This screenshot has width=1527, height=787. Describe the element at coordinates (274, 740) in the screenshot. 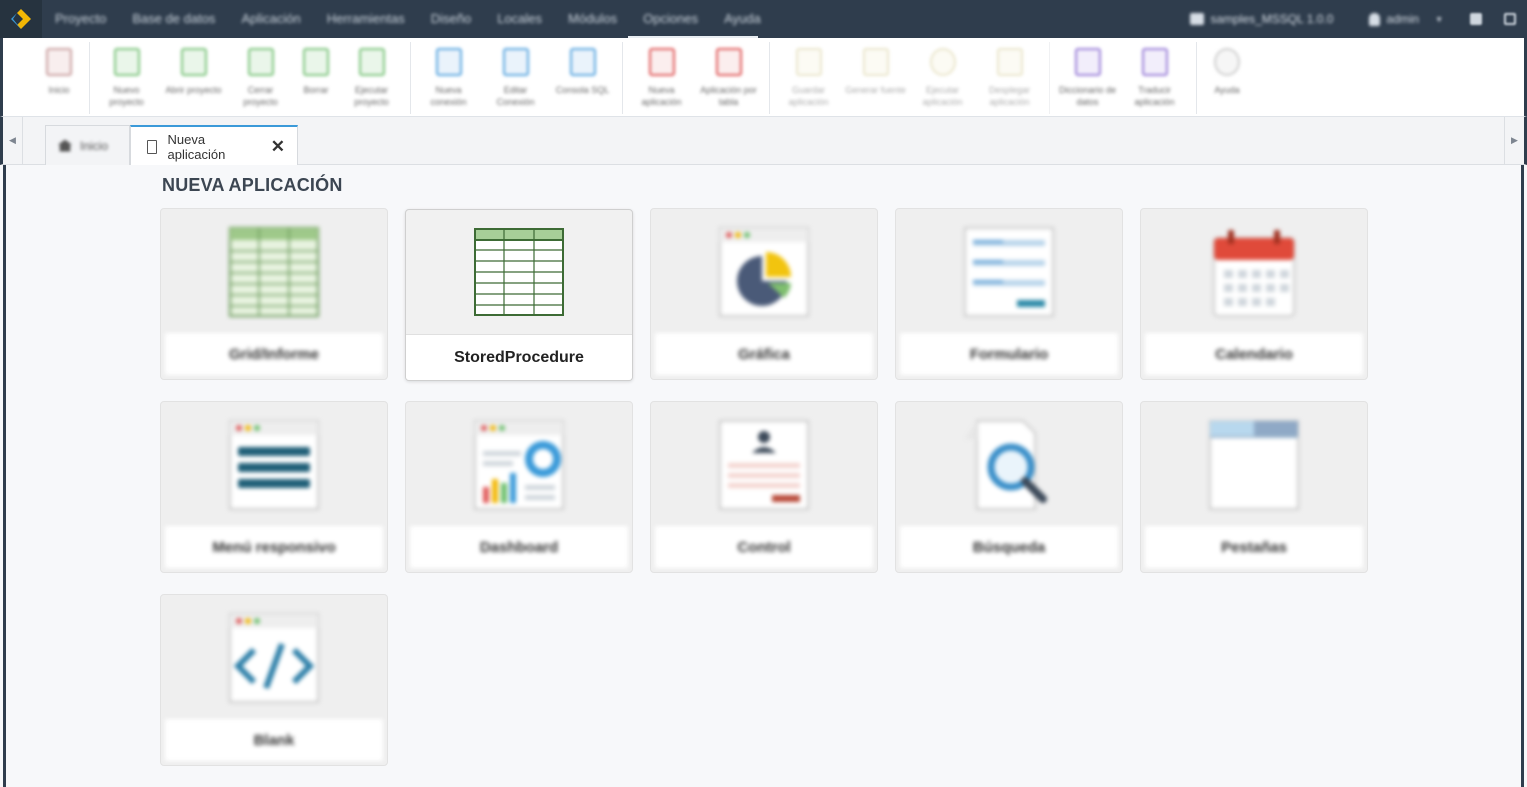

I see `card-label: Blank` at that location.